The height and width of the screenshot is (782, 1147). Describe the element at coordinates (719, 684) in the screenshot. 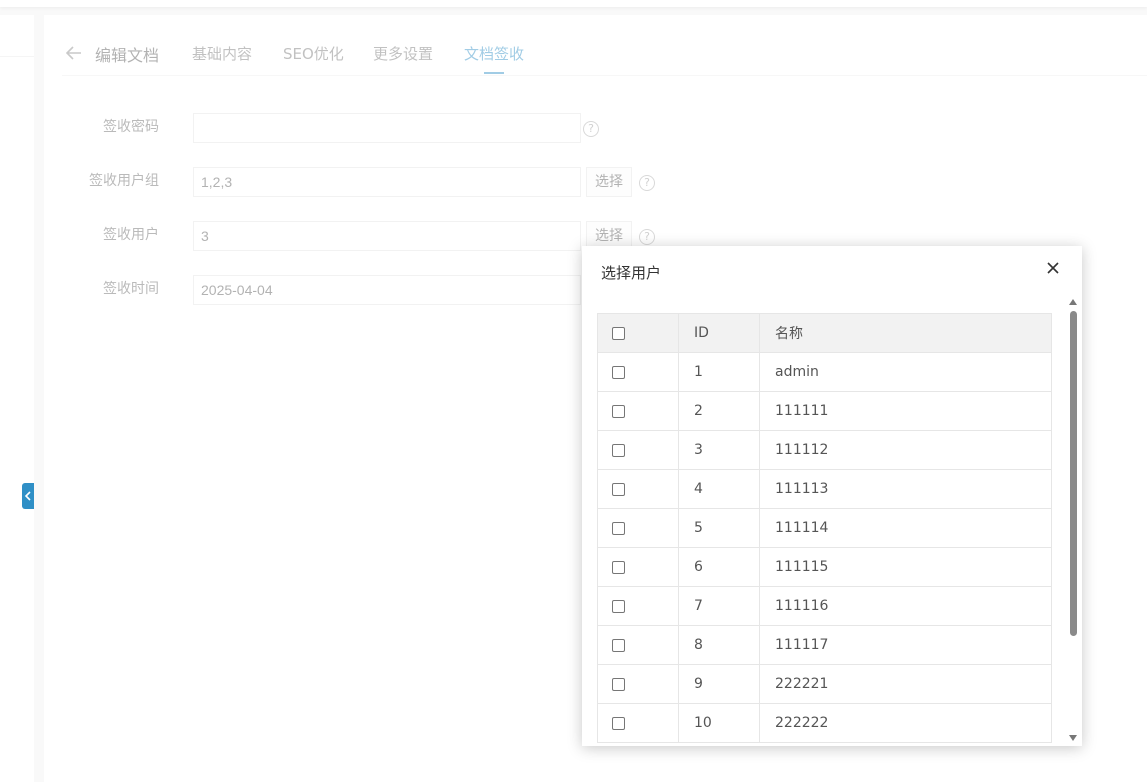

I see `row-id: 9` at that location.